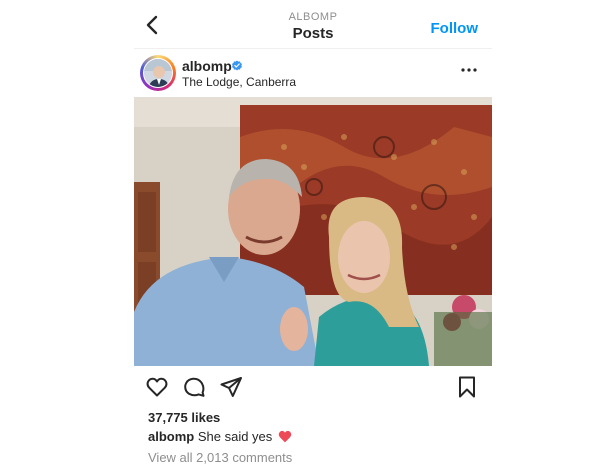 The image size is (600, 465). I want to click on verified-badge-icon, so click(237, 65).